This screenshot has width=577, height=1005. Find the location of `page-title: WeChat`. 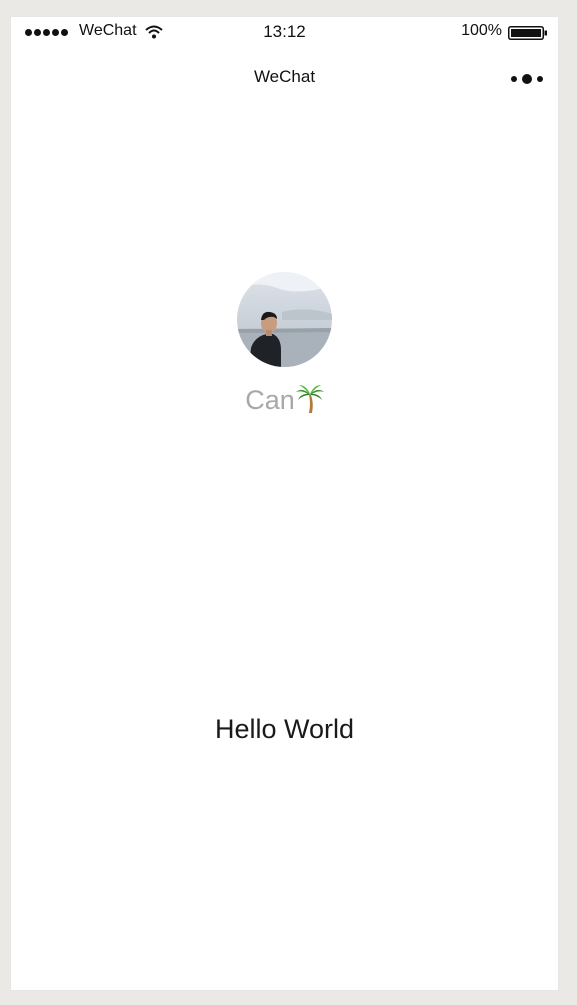

page-title: WeChat is located at coordinates (284, 76).